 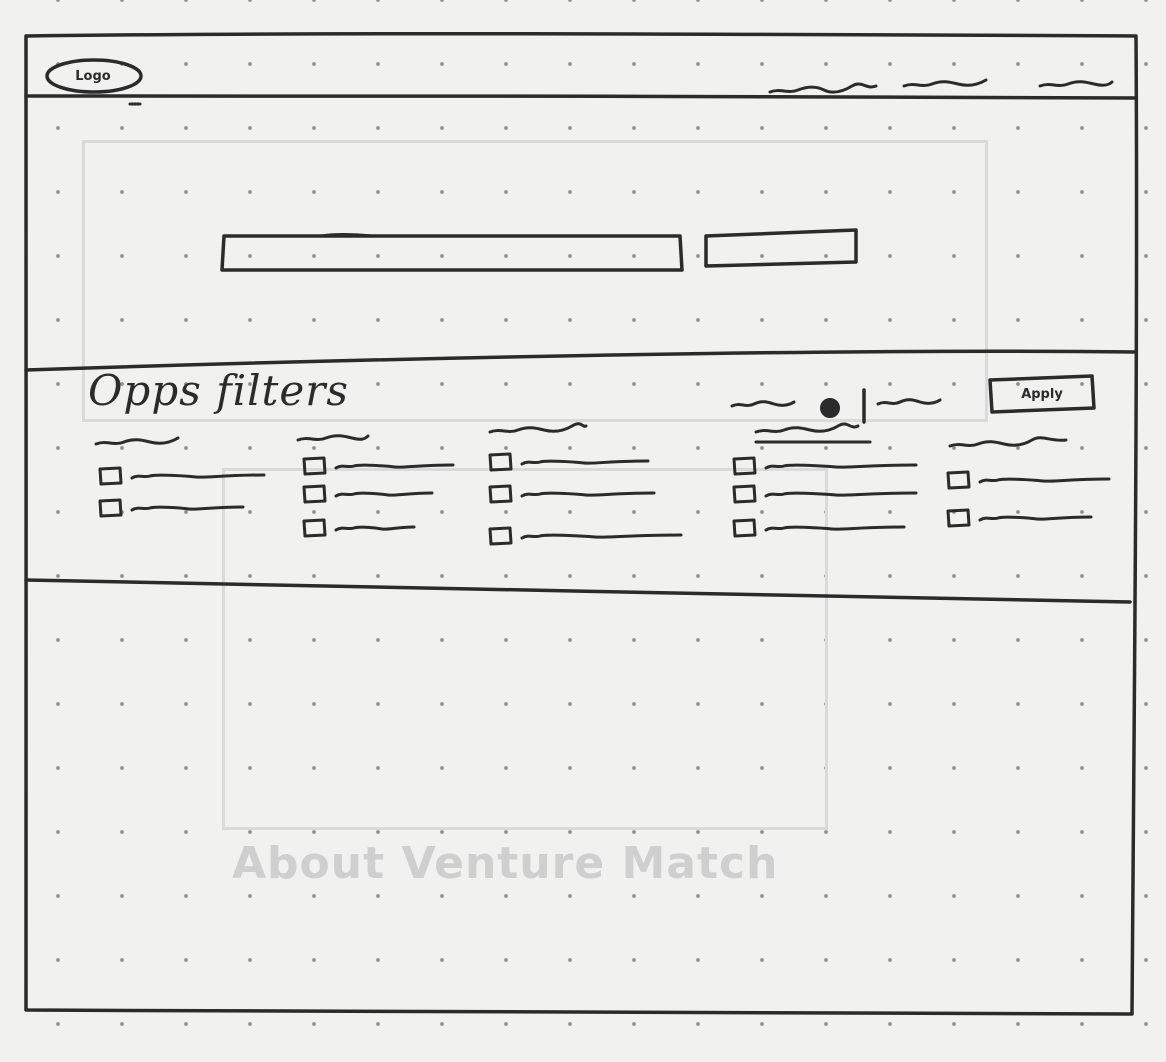 What do you see at coordinates (765, 404) in the screenshot?
I see `filter-toggle-label-left` at bounding box center [765, 404].